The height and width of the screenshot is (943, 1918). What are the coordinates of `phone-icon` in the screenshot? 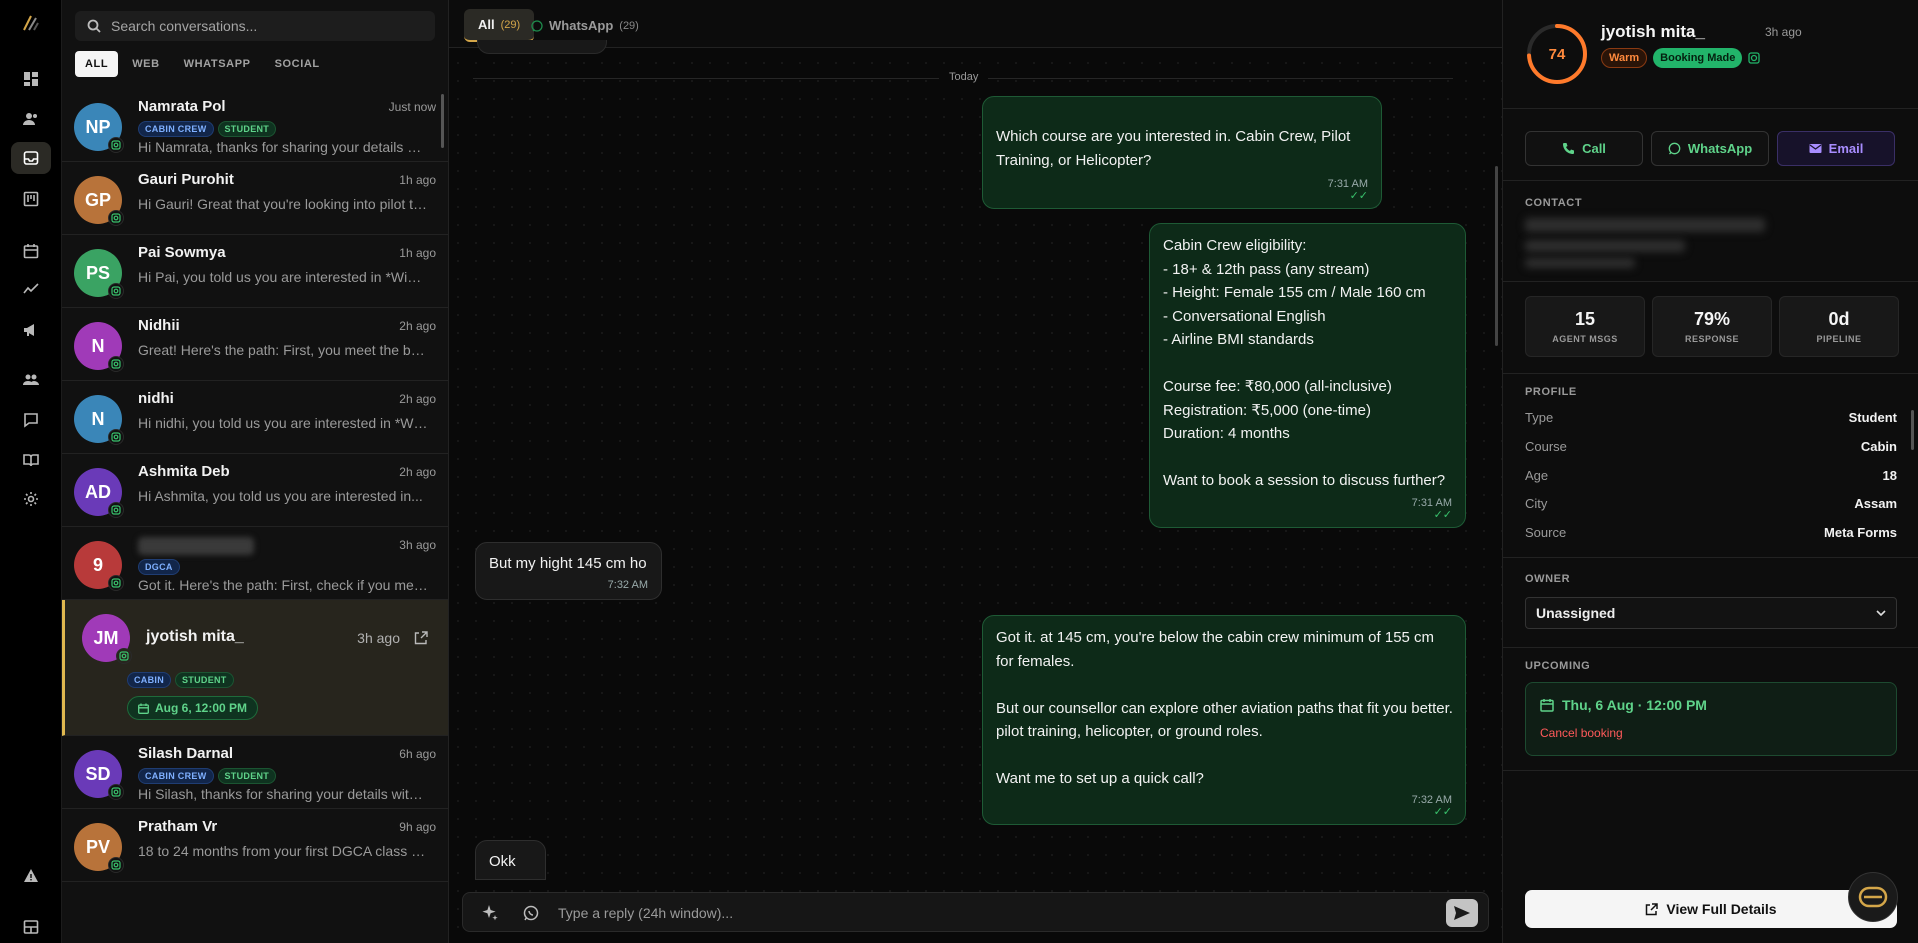 It's located at (1569, 148).